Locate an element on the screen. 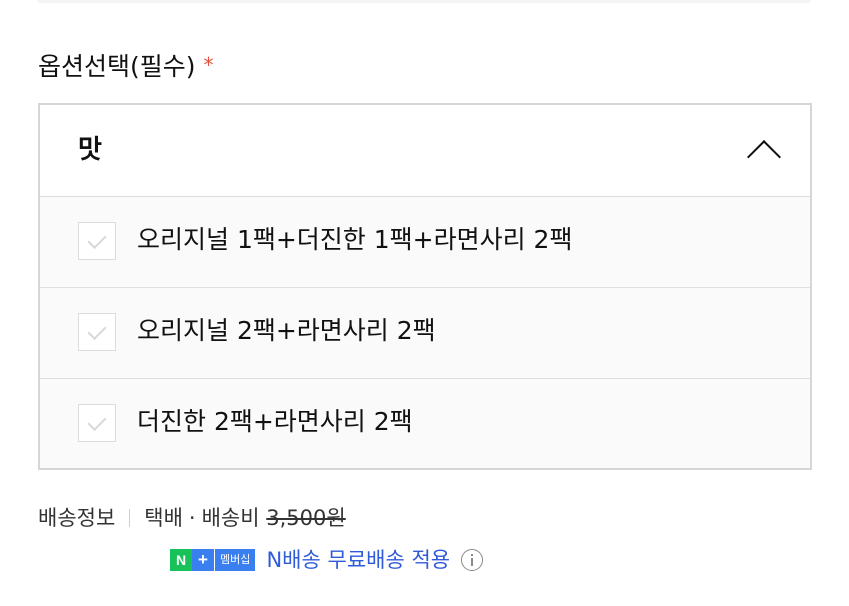 Image resolution: width=849 pixels, height=606 pixels. option-item-label: 더진한 2팩+라면사리 2팩 is located at coordinates (275, 421).